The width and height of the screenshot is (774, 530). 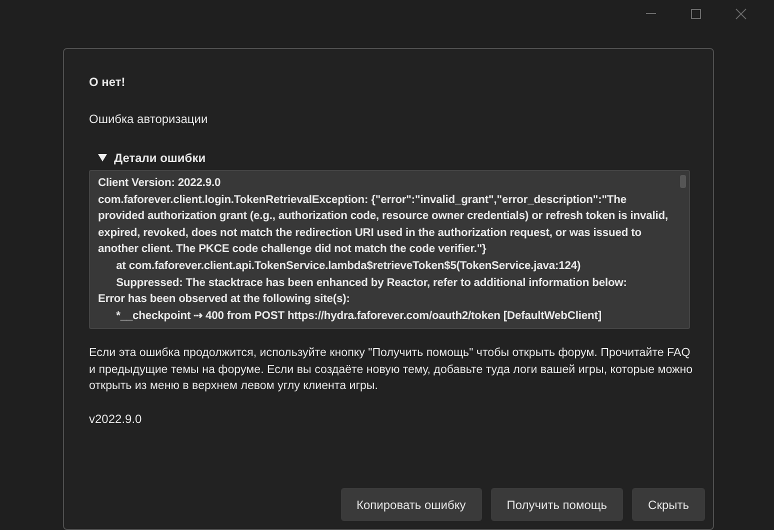 I want to click on triangle-down-icon, so click(x=102, y=158).